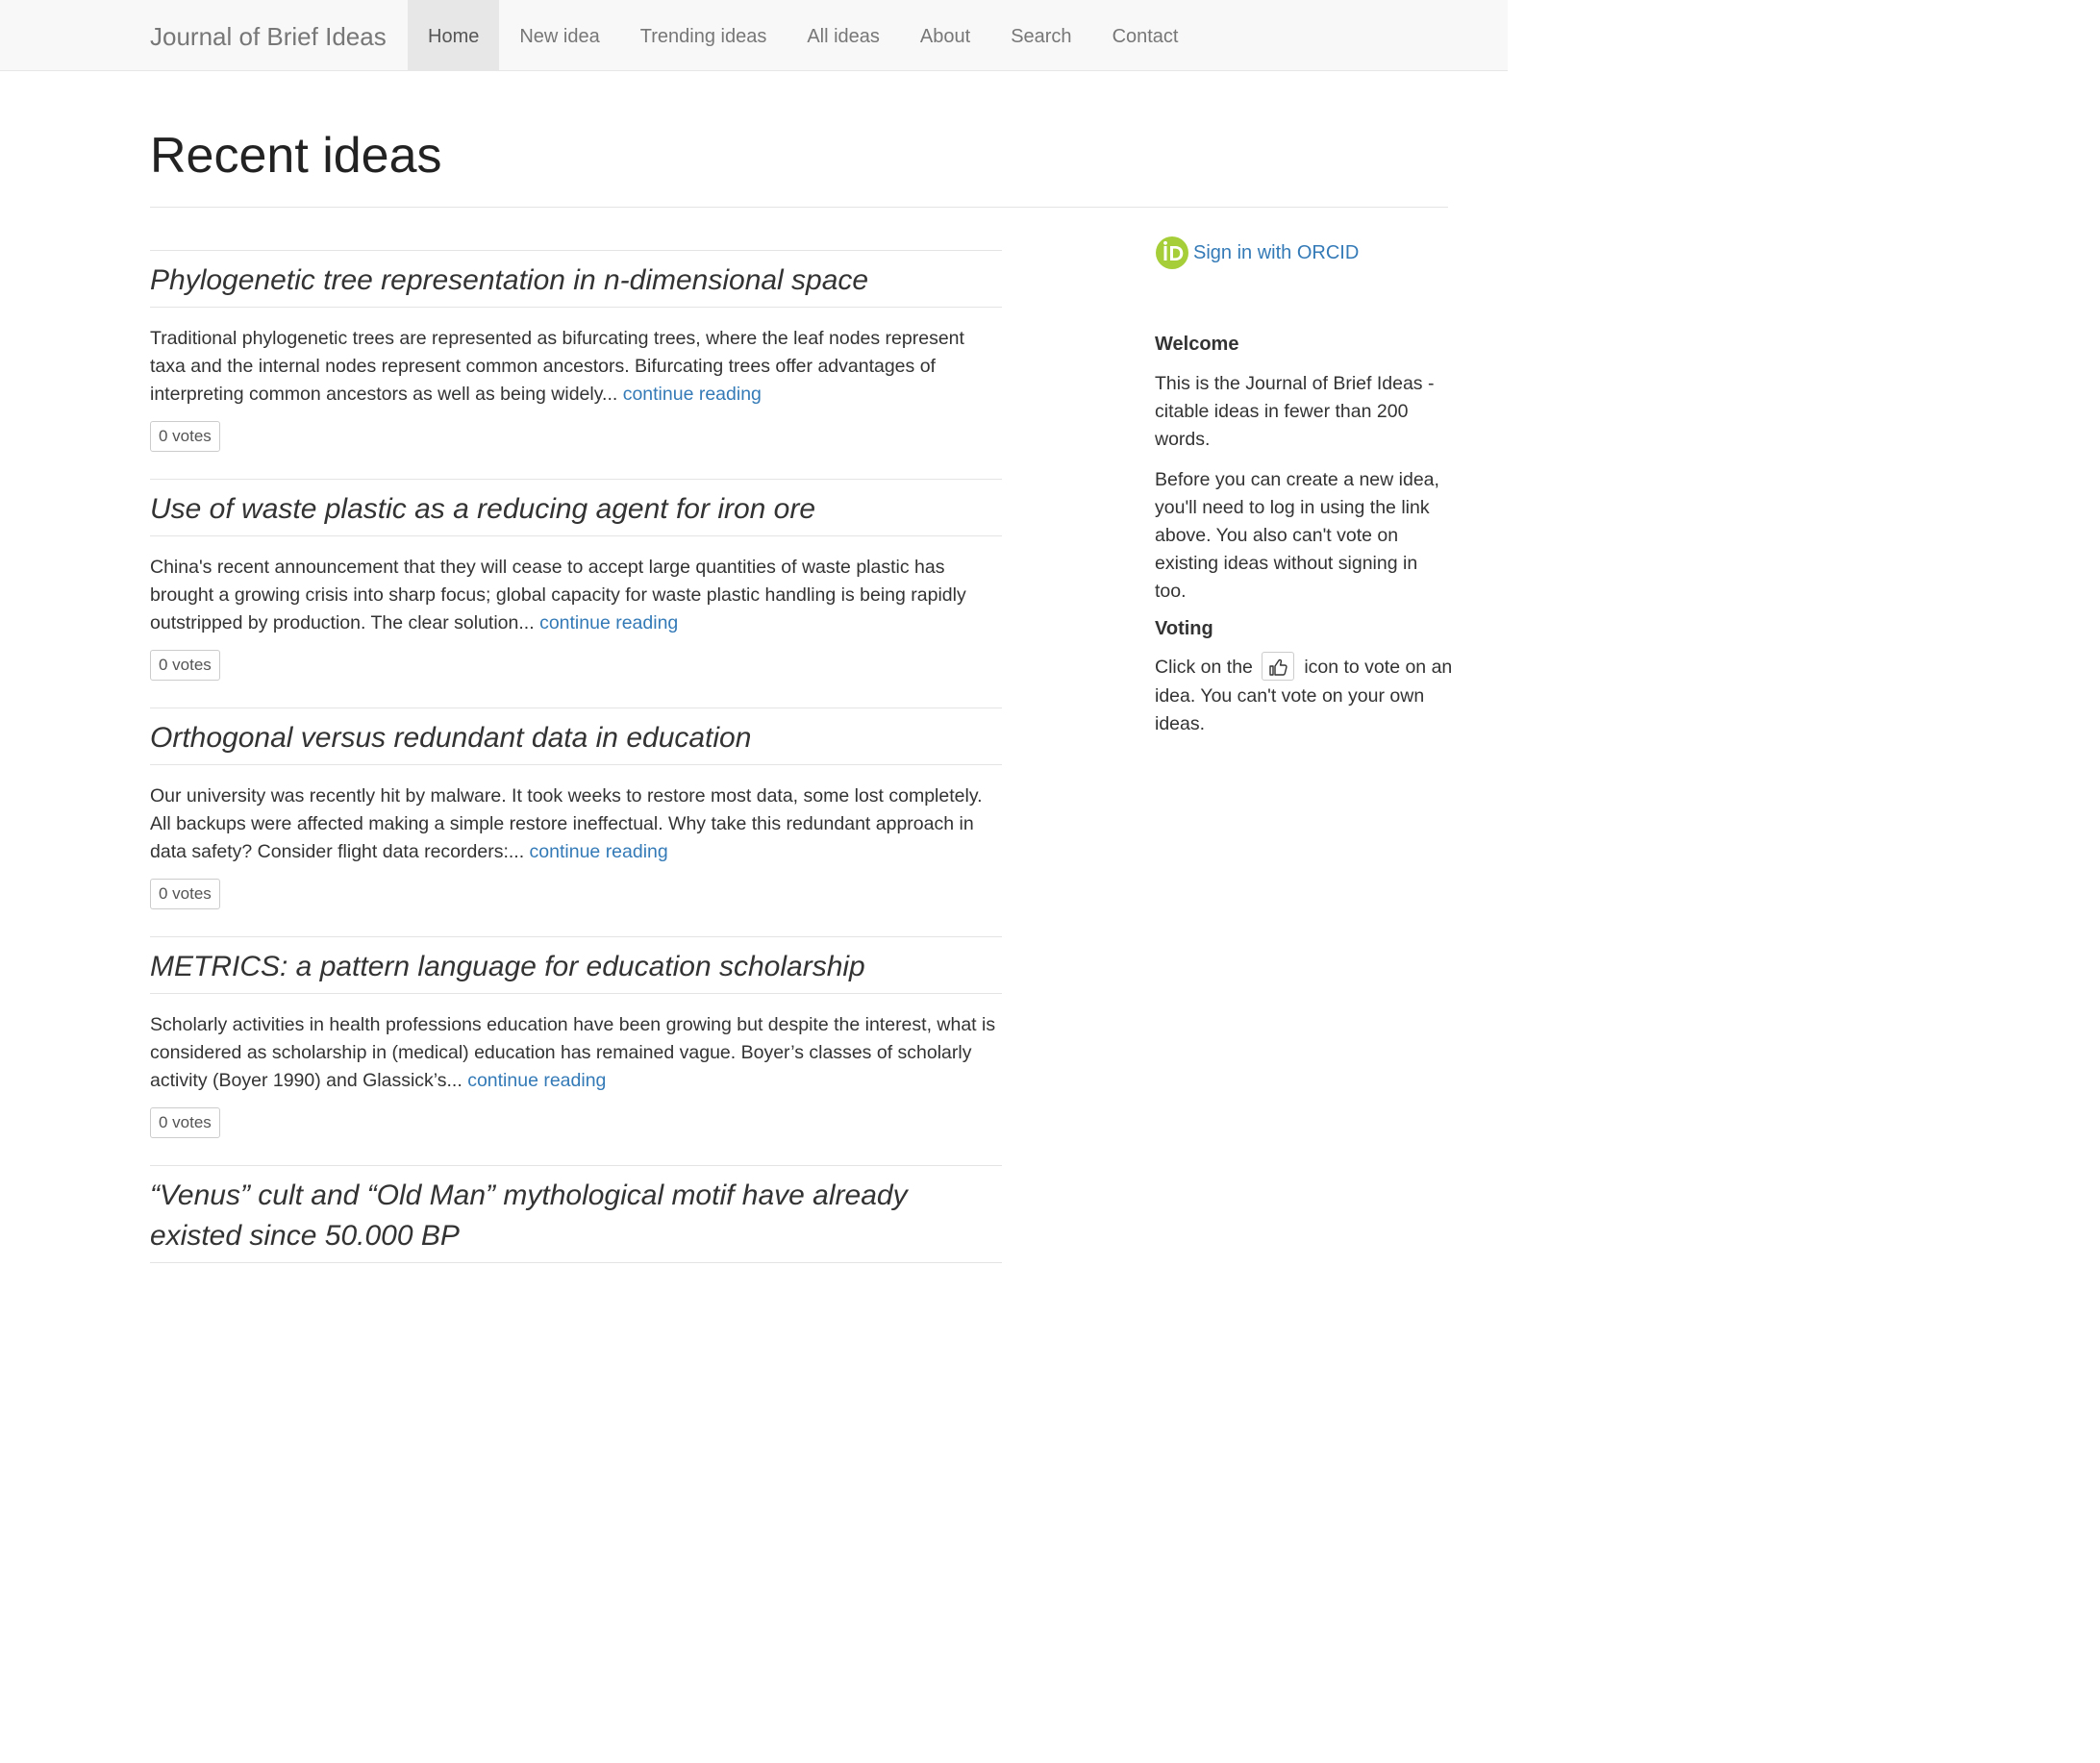  I want to click on nav-item-all-ideas: All ideas, so click(843, 35).